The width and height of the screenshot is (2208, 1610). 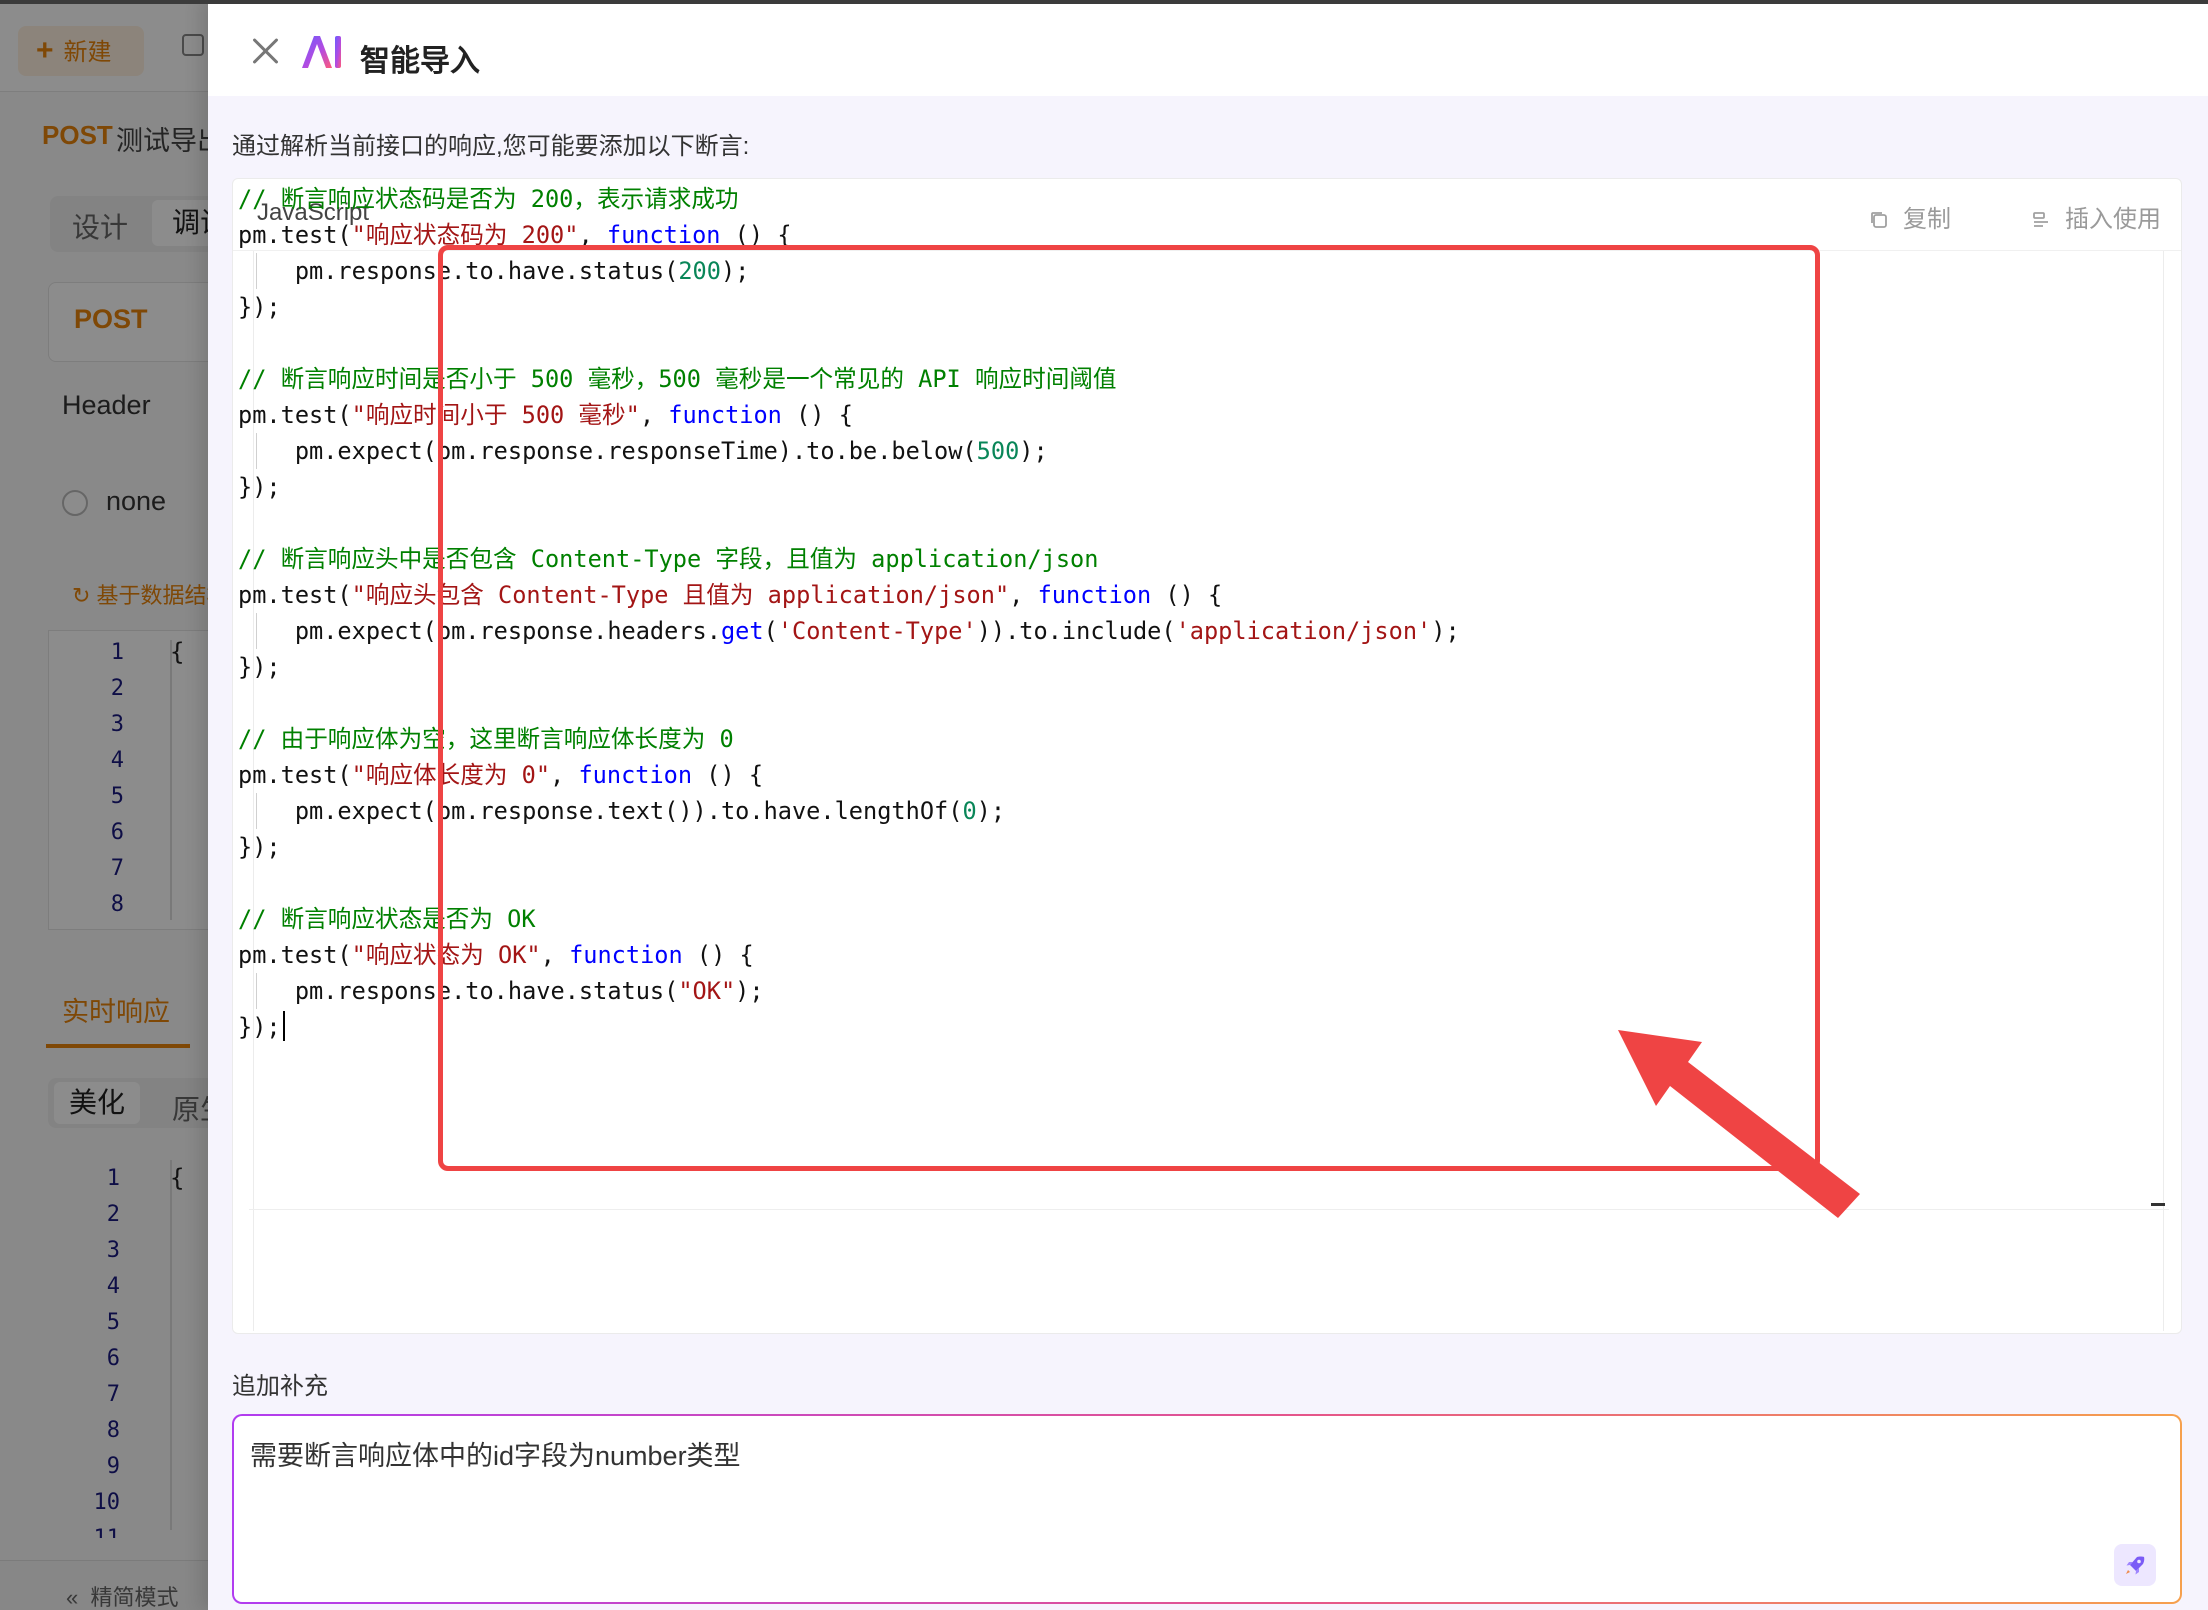 What do you see at coordinates (1927, 219) in the screenshot?
I see `copy-label: 复制` at bounding box center [1927, 219].